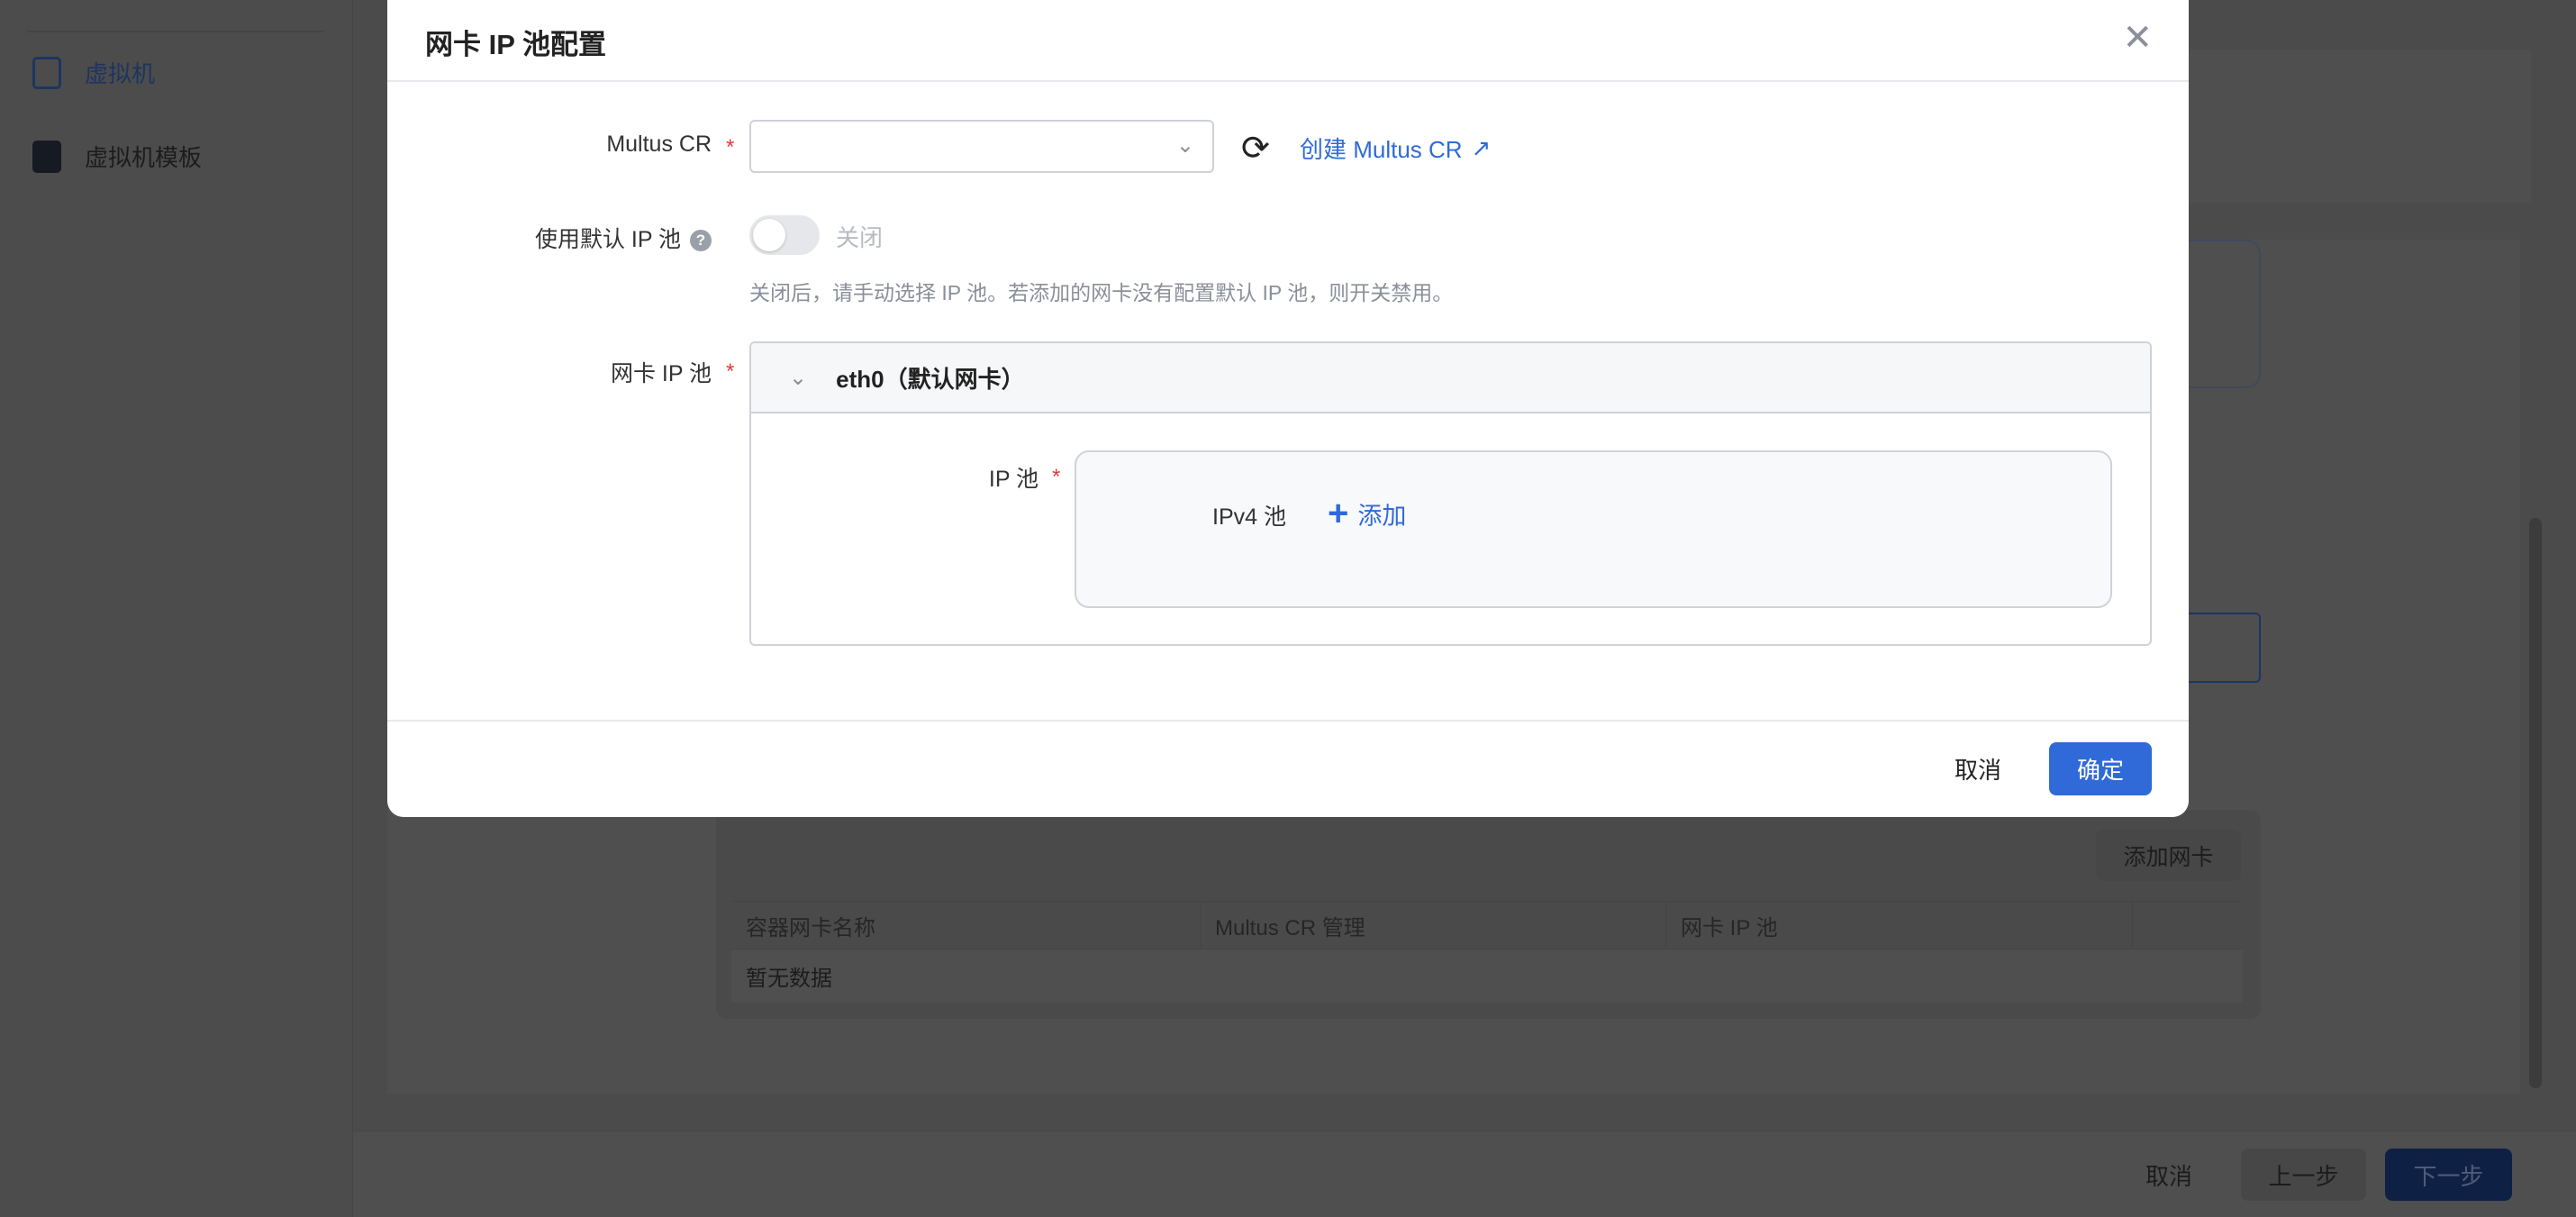 Image resolution: width=2576 pixels, height=1217 pixels. I want to click on table-header: 容器网卡名称 Multus CR 管理 网卡 IP 池, so click(1487, 925).